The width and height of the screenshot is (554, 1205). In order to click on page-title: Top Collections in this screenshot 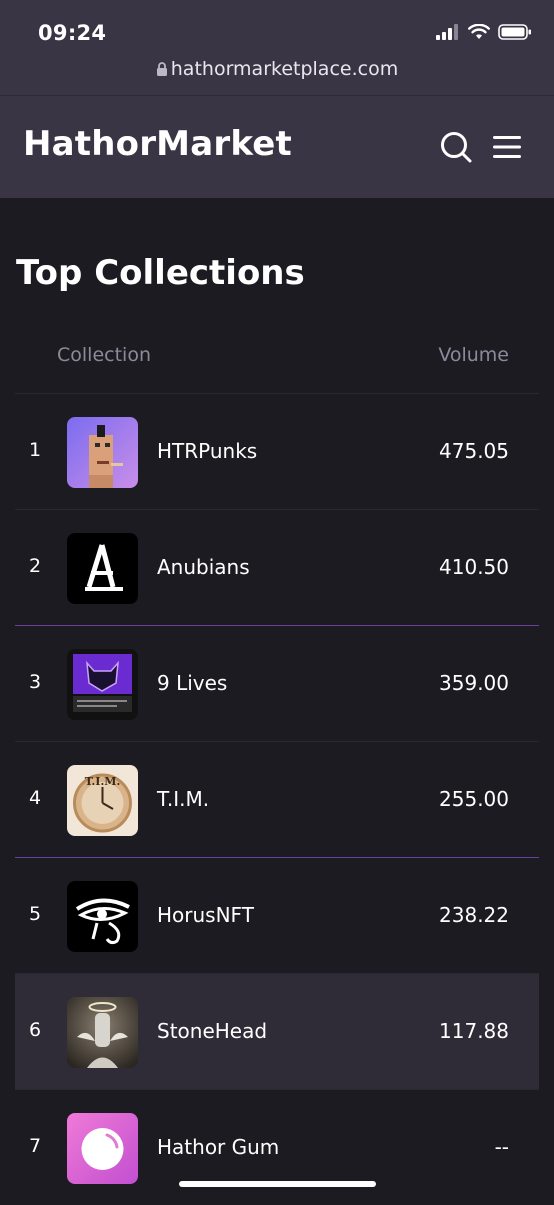, I will do `click(160, 273)`.